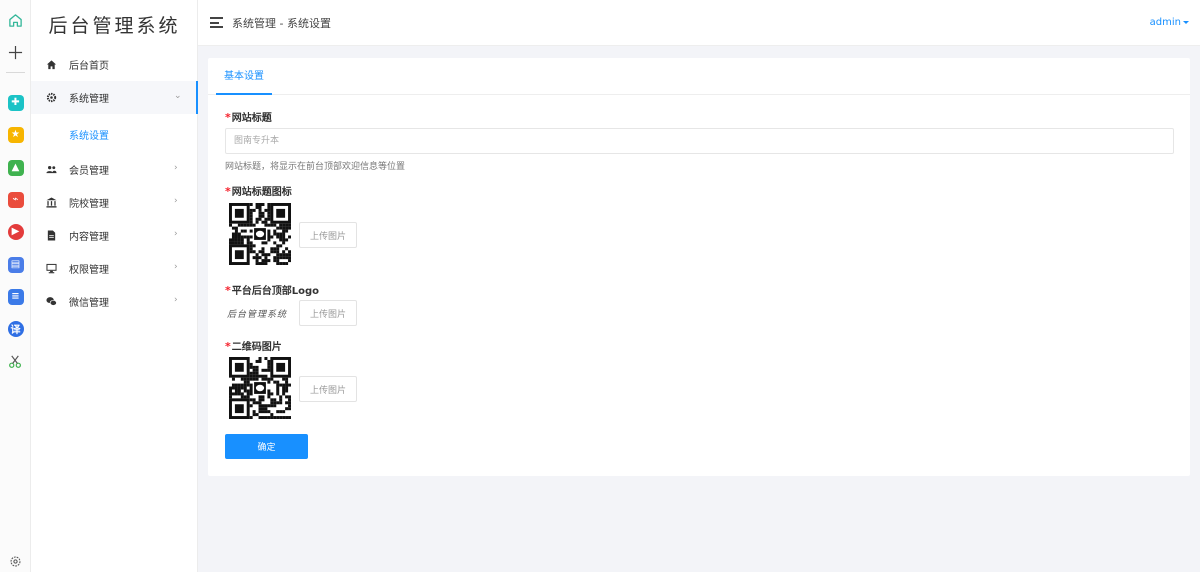  What do you see at coordinates (258, 191) in the screenshot?
I see `site-icon-label: *网站标题图标` at bounding box center [258, 191].